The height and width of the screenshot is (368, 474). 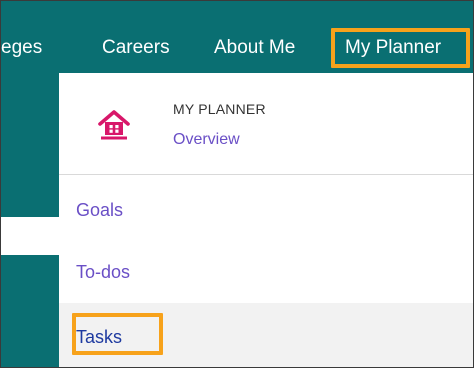 What do you see at coordinates (206, 140) in the screenshot?
I see `overview-link: Overview` at bounding box center [206, 140].